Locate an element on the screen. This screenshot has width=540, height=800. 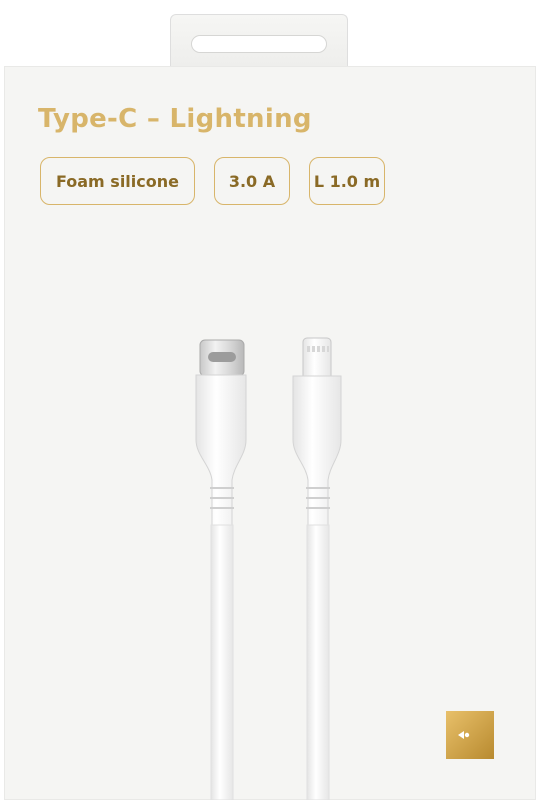
product-title: Type-C – Lightning is located at coordinates (175, 119).